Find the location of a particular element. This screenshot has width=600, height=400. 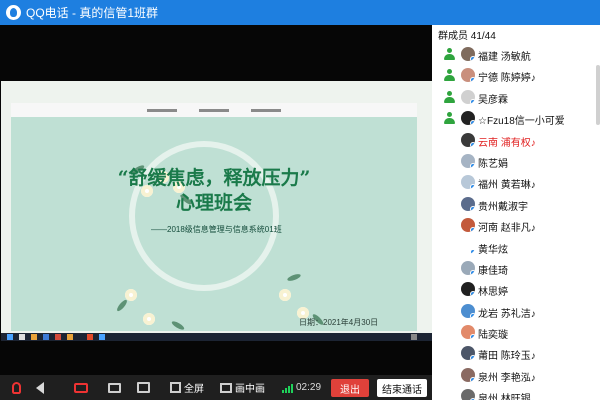

fullscreen-label: 全屏 is located at coordinates (194, 389).